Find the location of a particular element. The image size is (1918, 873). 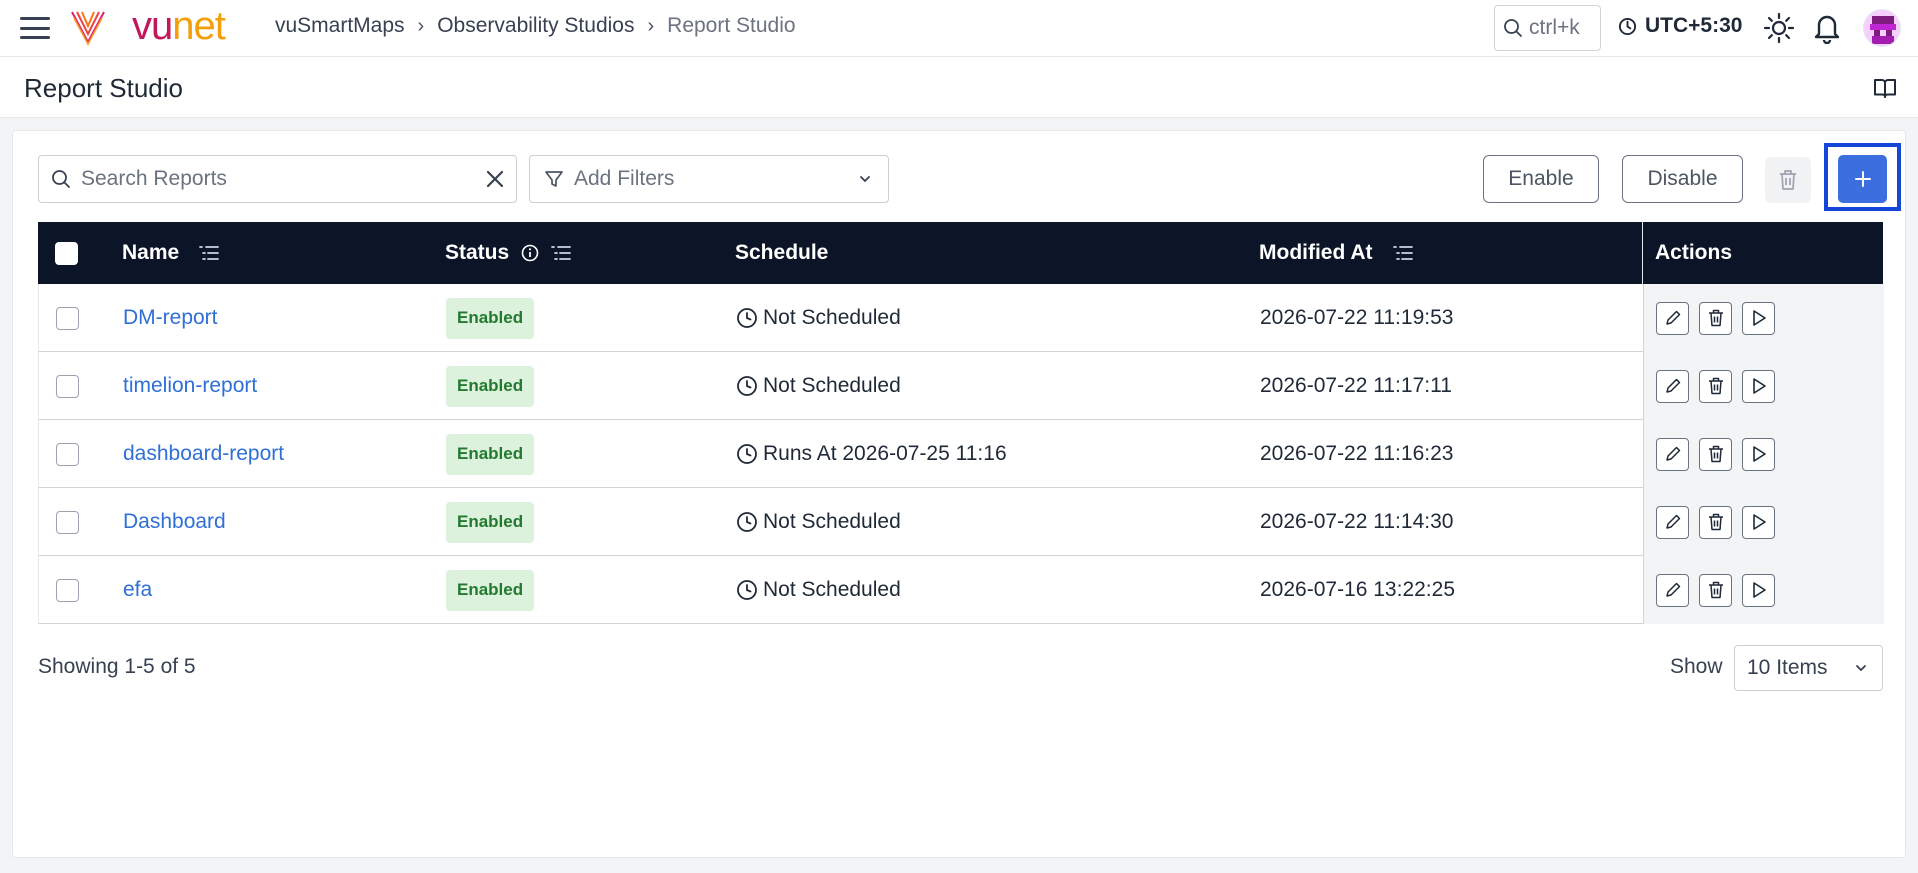

schedule-text: Runs At 2026-07-25 11:16 is located at coordinates (885, 453).